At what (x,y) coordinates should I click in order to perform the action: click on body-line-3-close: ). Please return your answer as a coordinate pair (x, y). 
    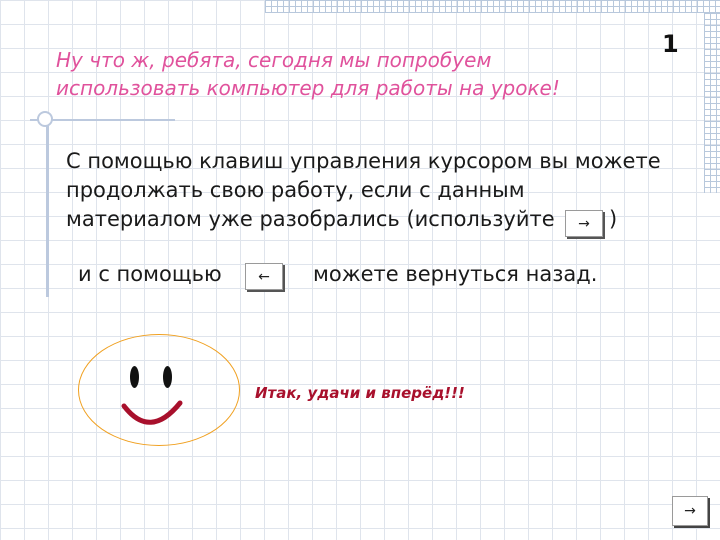
    Looking at the image, I should click on (613, 219).